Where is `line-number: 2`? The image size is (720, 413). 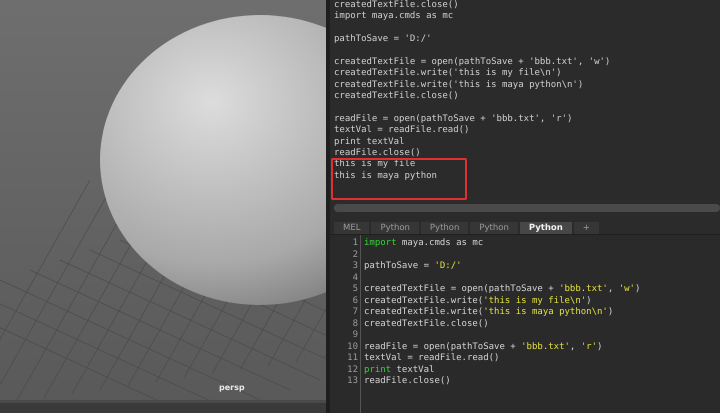
line-number: 2 is located at coordinates (355, 255).